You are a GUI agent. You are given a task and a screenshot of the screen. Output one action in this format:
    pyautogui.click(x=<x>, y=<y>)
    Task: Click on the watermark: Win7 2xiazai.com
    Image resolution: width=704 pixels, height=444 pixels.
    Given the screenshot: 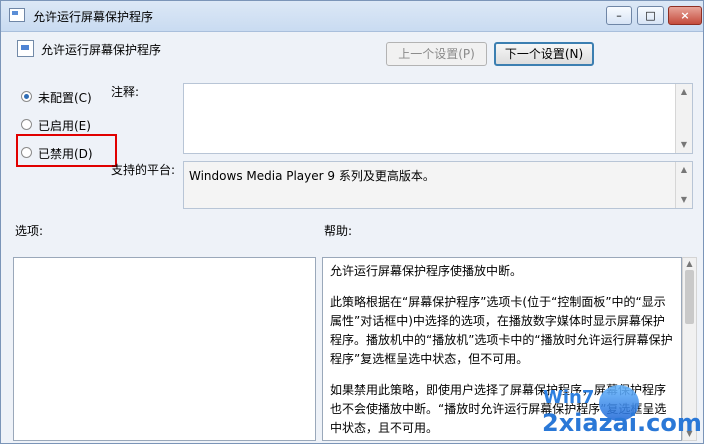 What is the action you would take?
    pyautogui.click(x=621, y=411)
    